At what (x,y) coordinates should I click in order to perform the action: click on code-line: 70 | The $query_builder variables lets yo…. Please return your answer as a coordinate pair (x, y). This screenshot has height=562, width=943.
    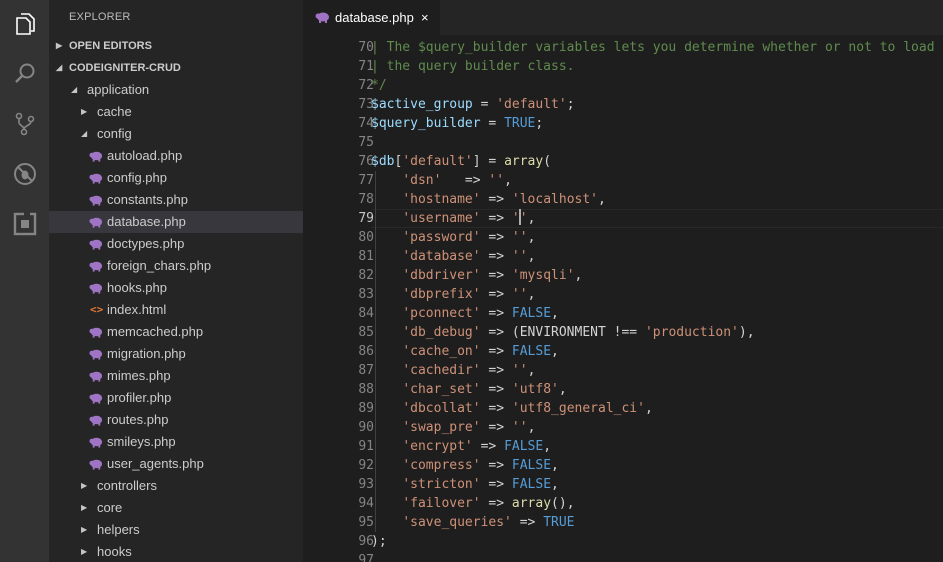
    Looking at the image, I should click on (623, 47).